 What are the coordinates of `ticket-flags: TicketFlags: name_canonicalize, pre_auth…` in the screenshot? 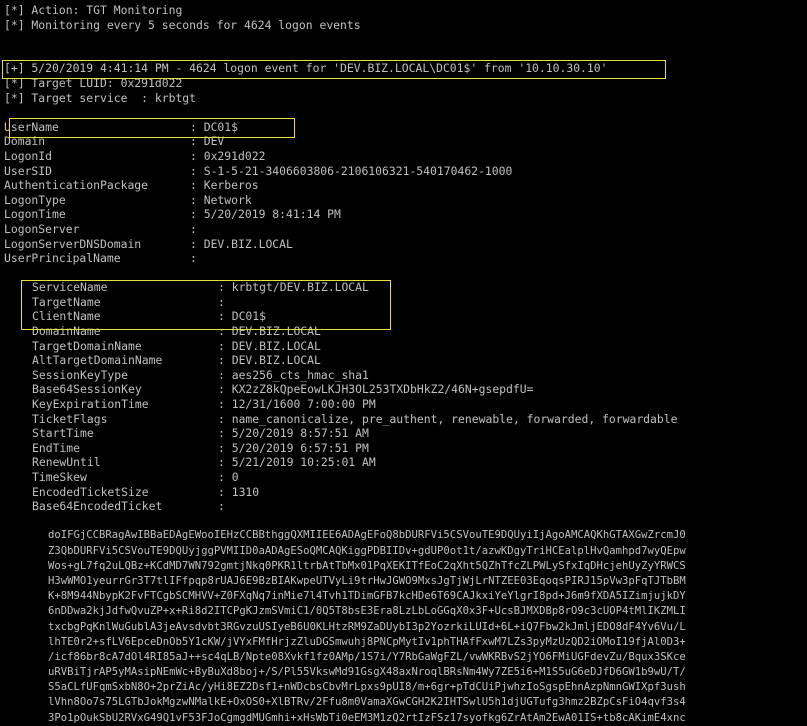 It's located at (355, 418).